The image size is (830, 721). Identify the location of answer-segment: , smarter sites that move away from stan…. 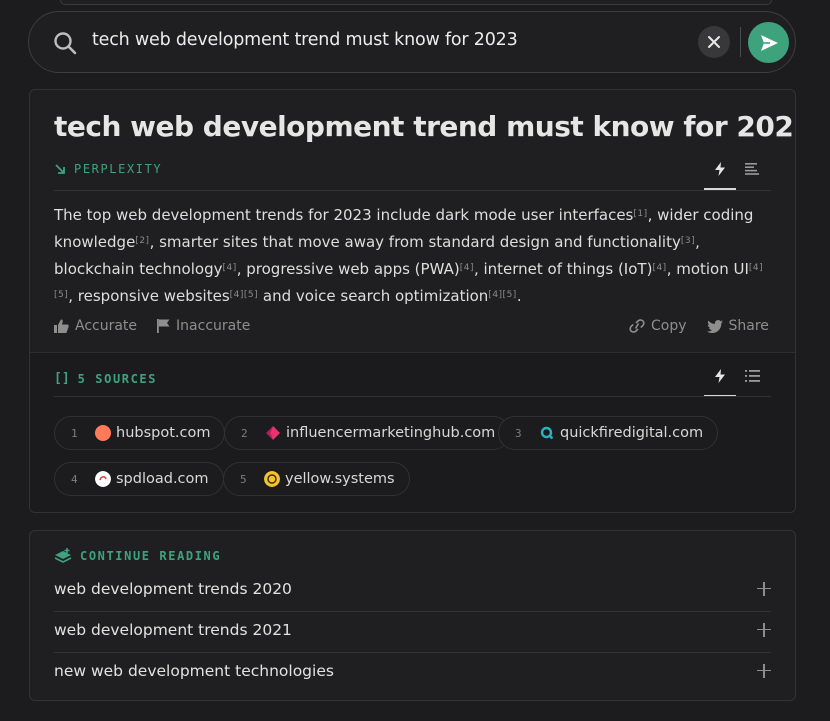
(415, 242).